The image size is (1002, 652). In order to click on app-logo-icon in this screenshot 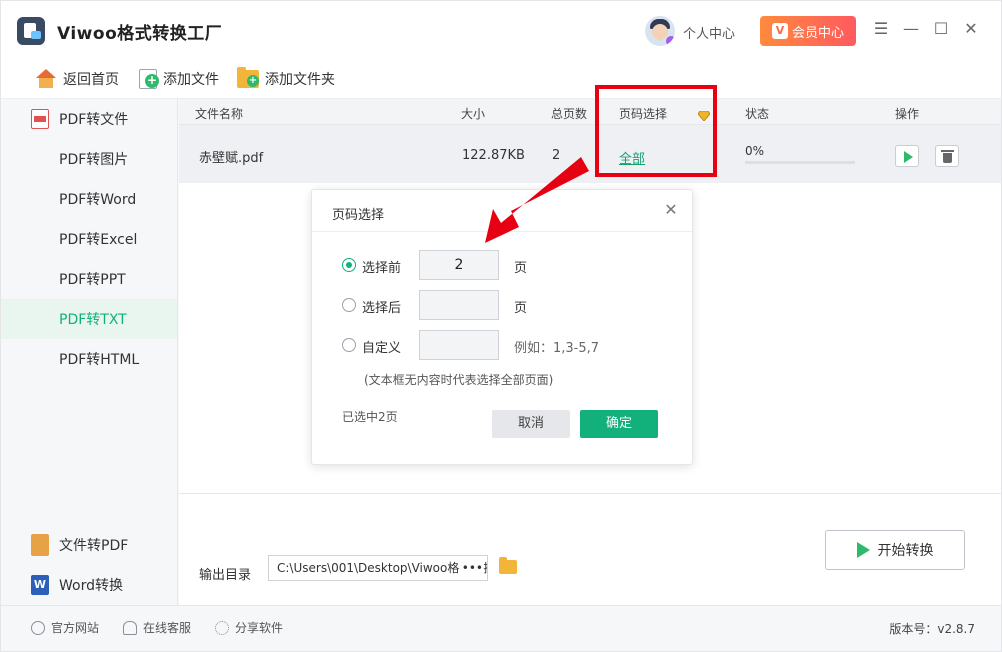, I will do `click(31, 31)`.